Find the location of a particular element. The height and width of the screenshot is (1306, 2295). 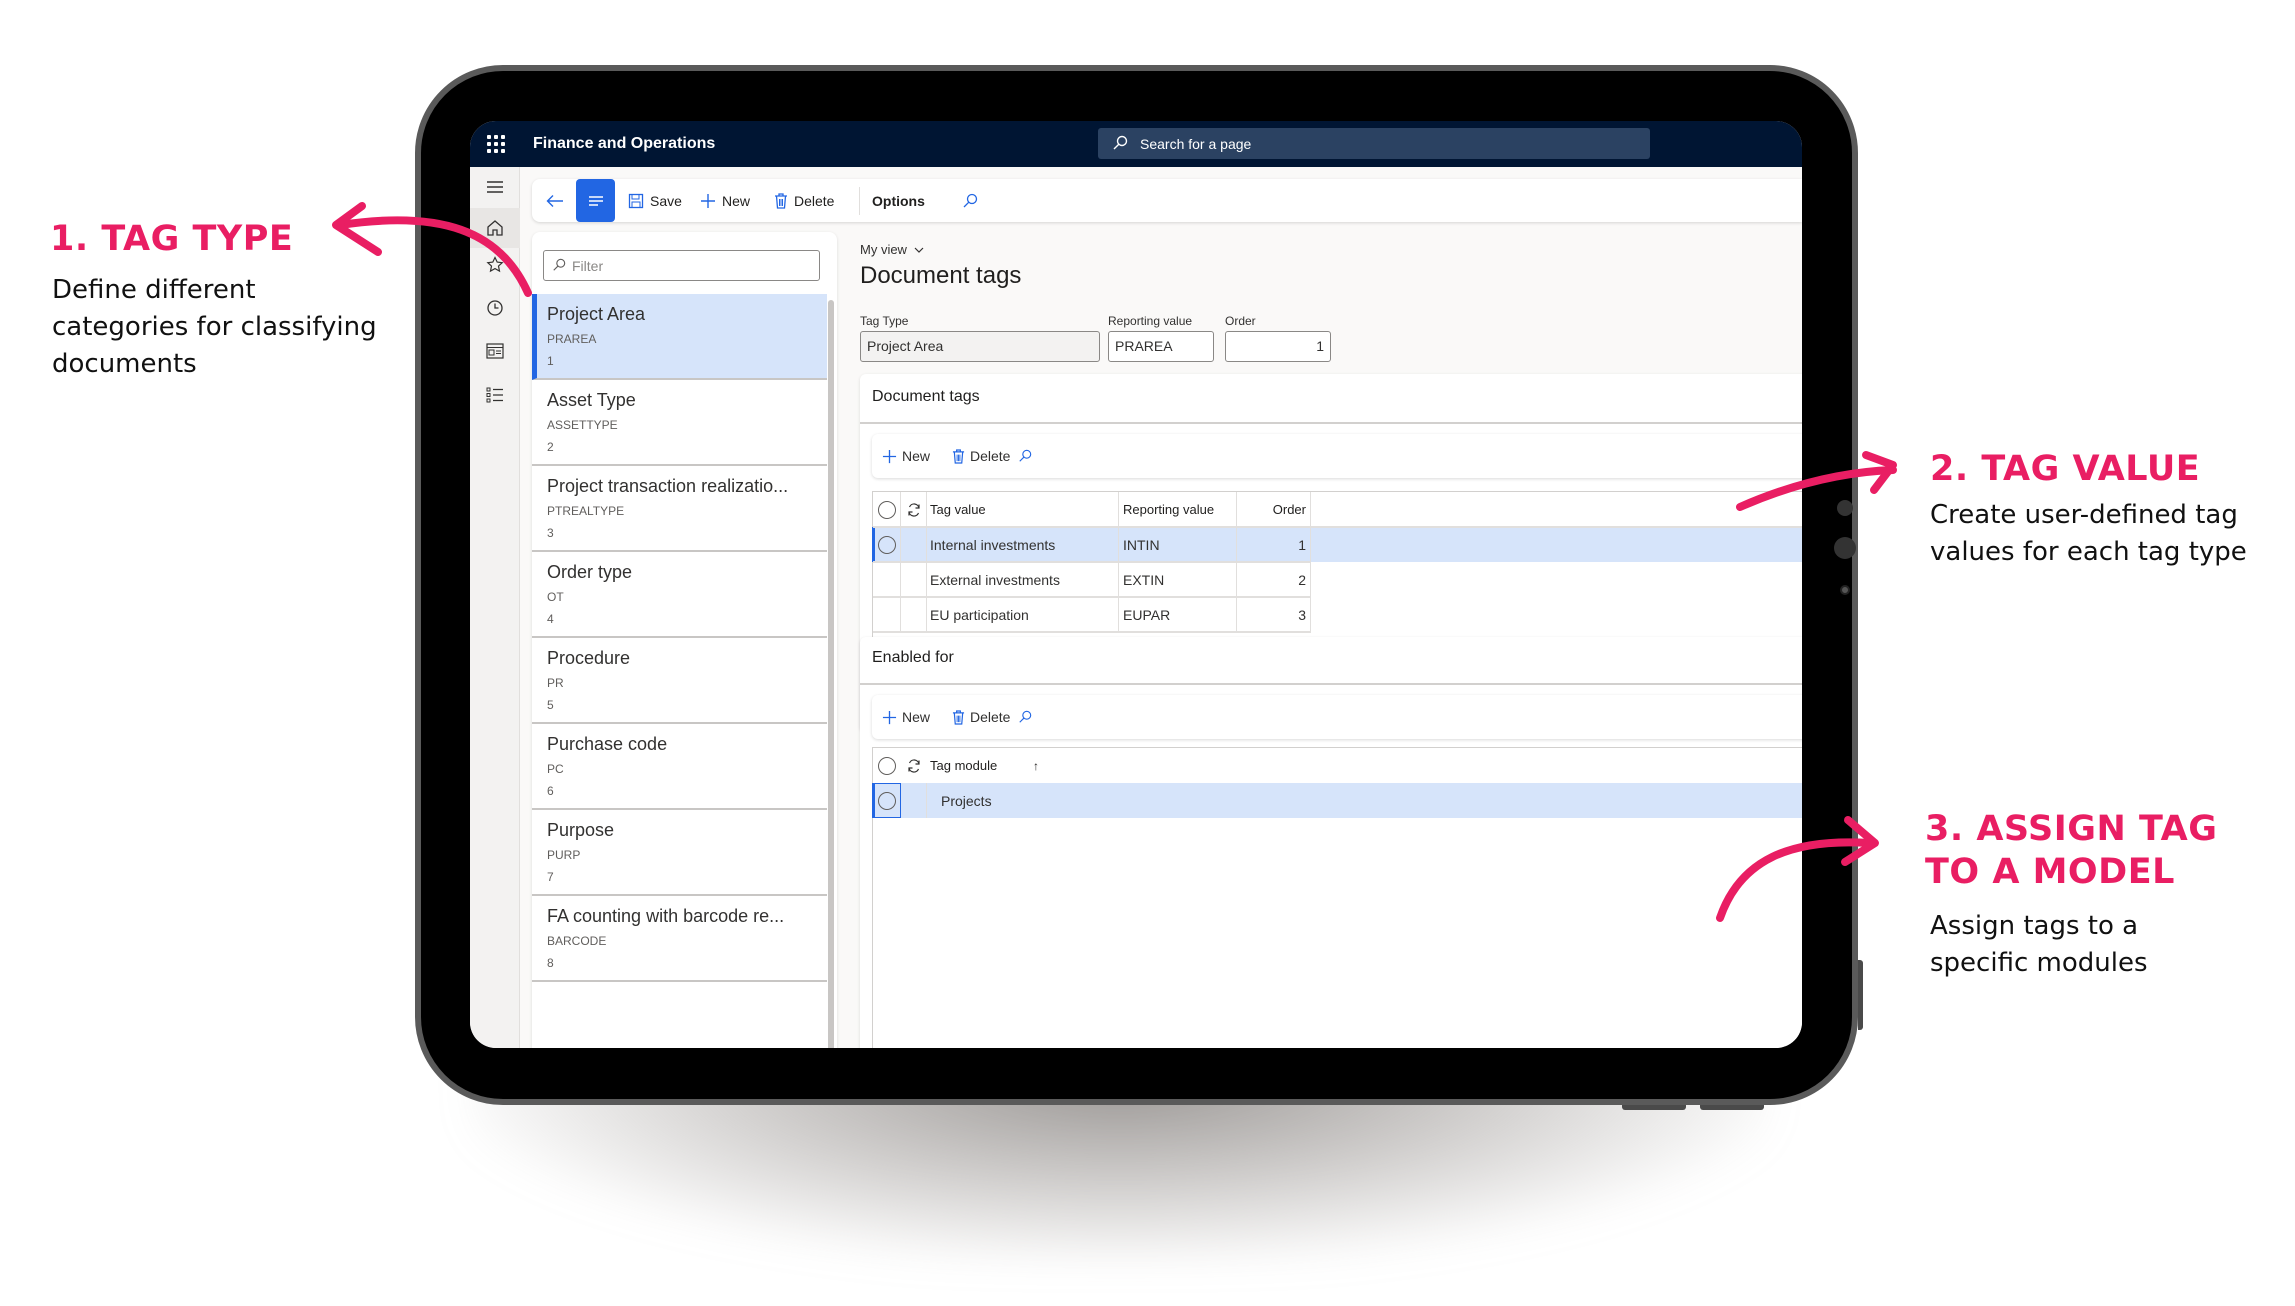

tag-value-row: Internal investments INTIN 1 is located at coordinates (1337, 544).